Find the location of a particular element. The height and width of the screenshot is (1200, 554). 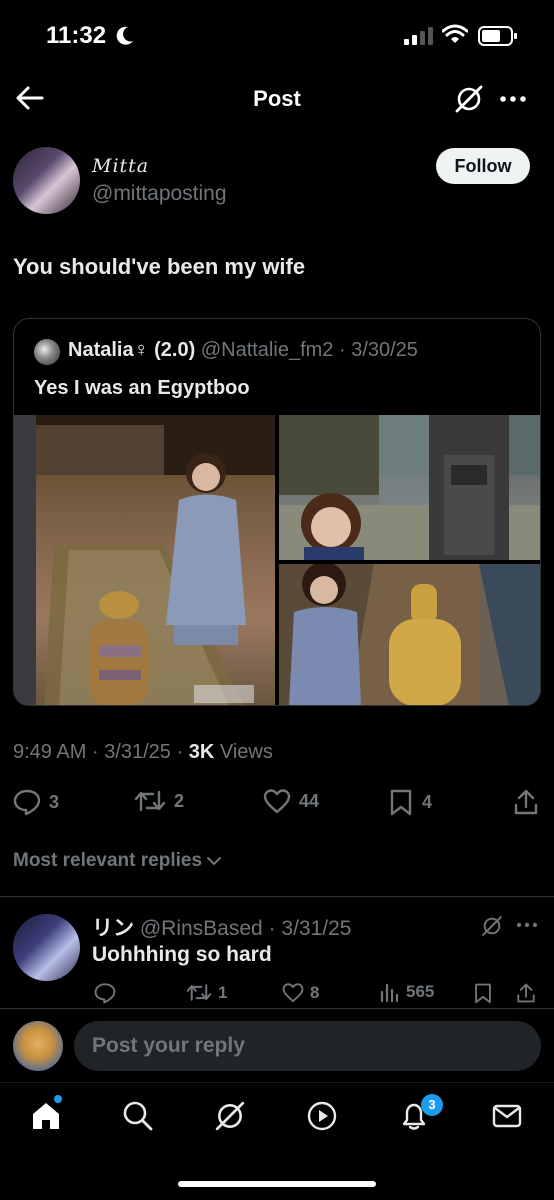

reply-reply-button is located at coordinates (105, 993).